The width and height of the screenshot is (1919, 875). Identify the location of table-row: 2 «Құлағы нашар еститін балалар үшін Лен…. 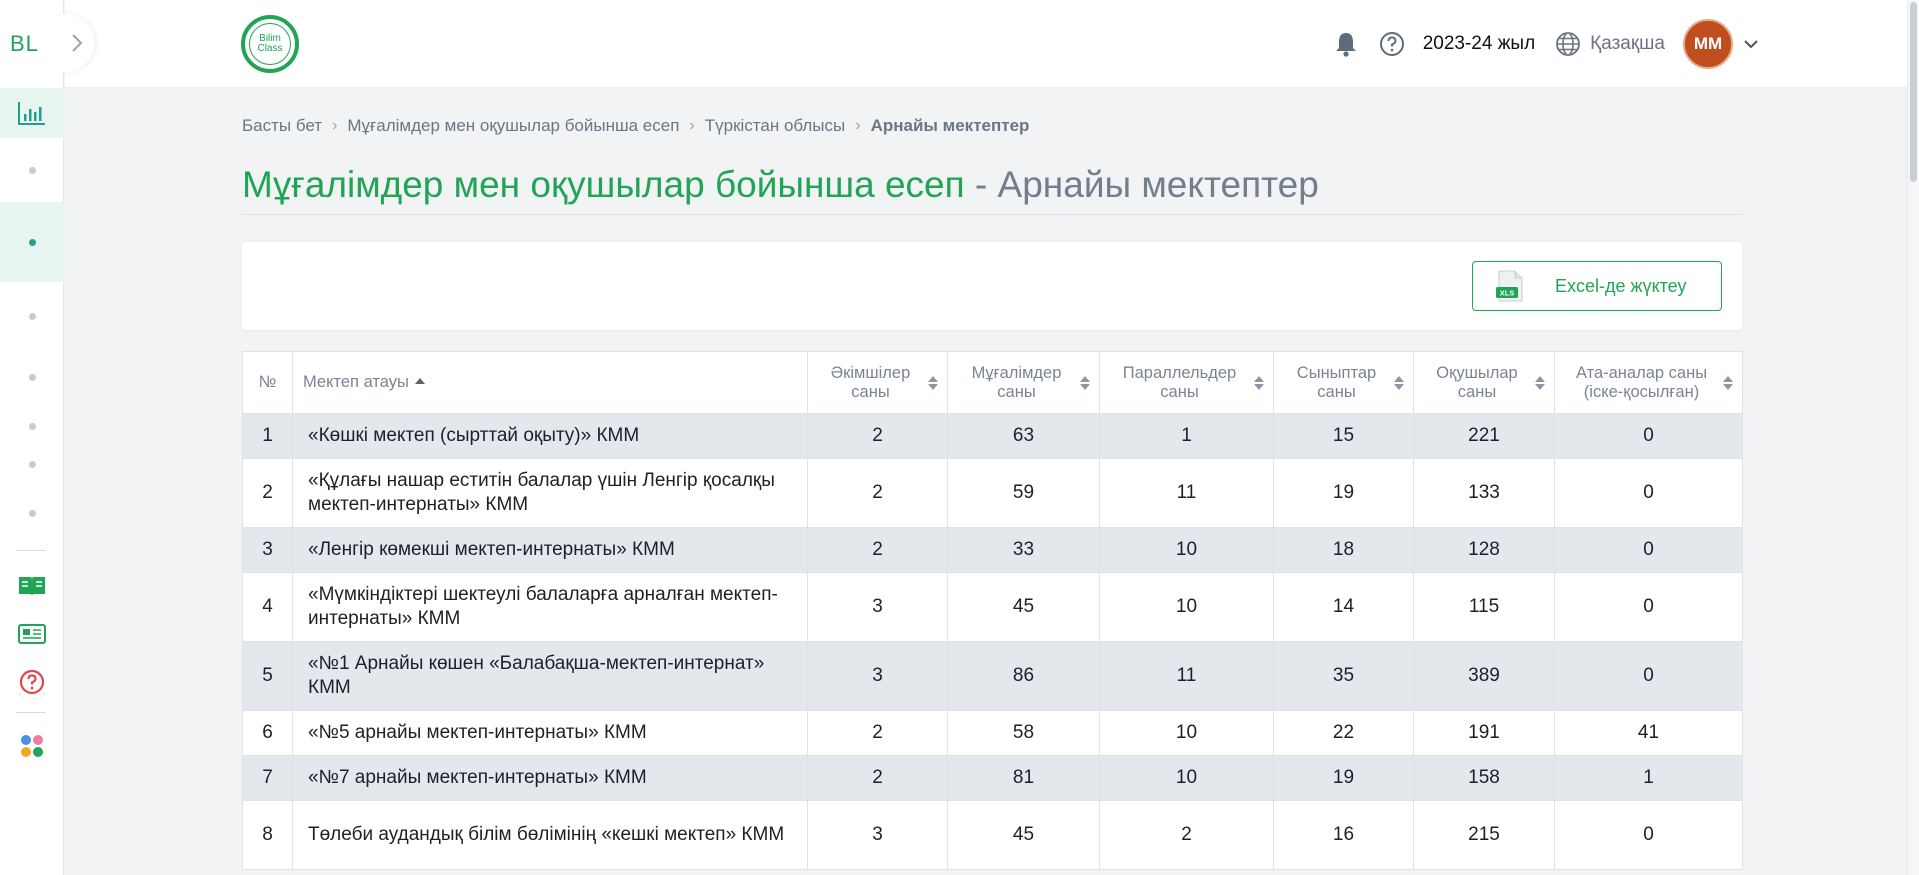
(992, 493).